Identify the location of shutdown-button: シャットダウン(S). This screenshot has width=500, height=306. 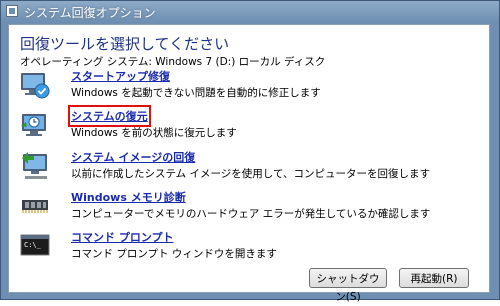
(348, 285).